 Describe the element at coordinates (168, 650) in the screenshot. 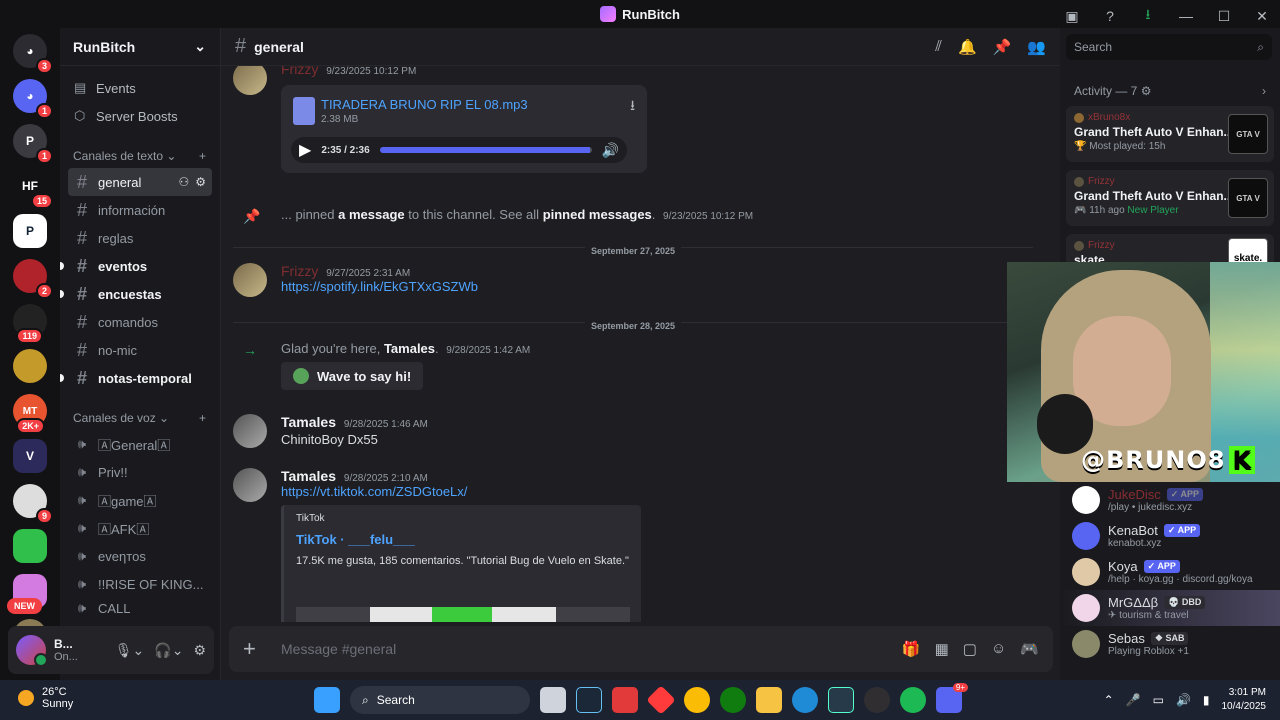

I see `headphones-icon: 🎧⌄` at that location.